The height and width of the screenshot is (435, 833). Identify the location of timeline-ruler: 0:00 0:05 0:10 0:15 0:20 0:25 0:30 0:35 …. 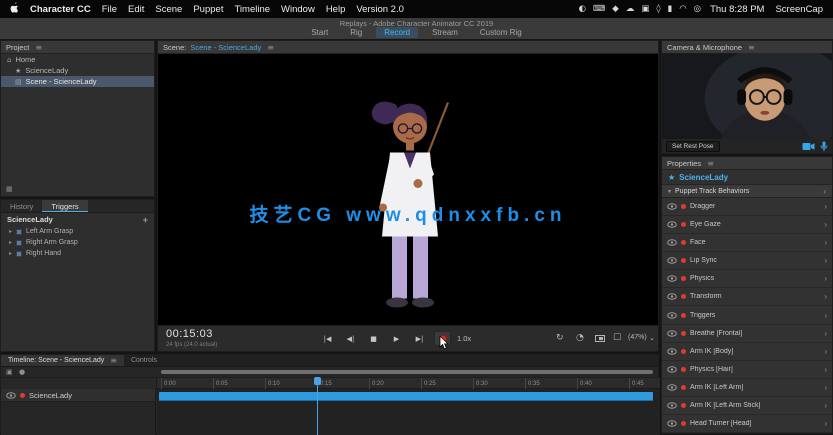
(330, 383).